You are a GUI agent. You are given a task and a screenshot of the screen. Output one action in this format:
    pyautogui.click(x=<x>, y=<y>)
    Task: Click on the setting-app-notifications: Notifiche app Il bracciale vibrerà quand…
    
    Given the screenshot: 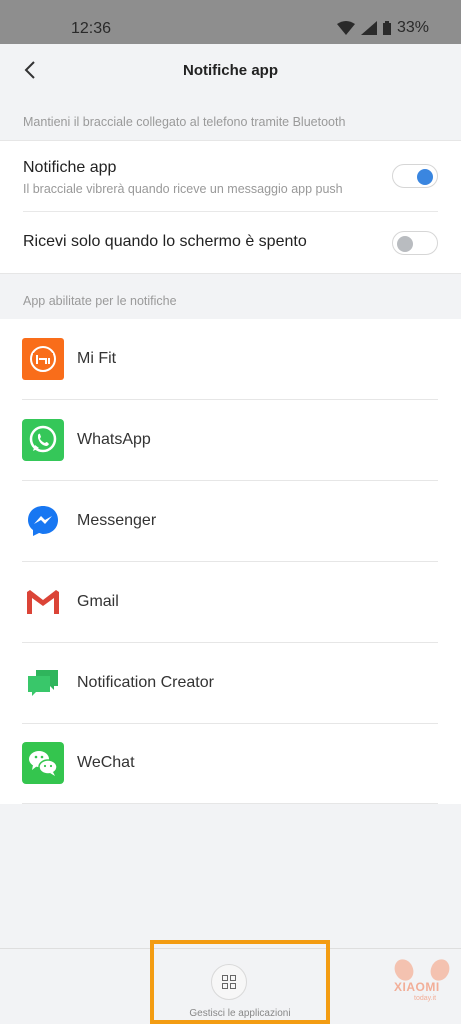 What is the action you would take?
    pyautogui.click(x=230, y=176)
    